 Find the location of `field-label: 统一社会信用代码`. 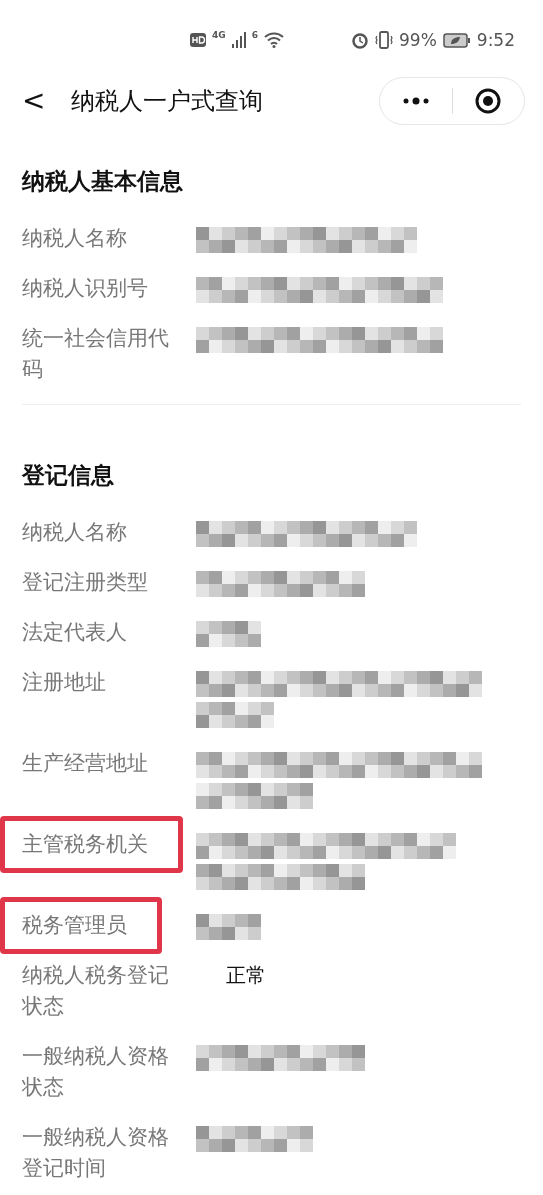

field-label: 统一社会信用代码 is located at coordinates (96, 354).